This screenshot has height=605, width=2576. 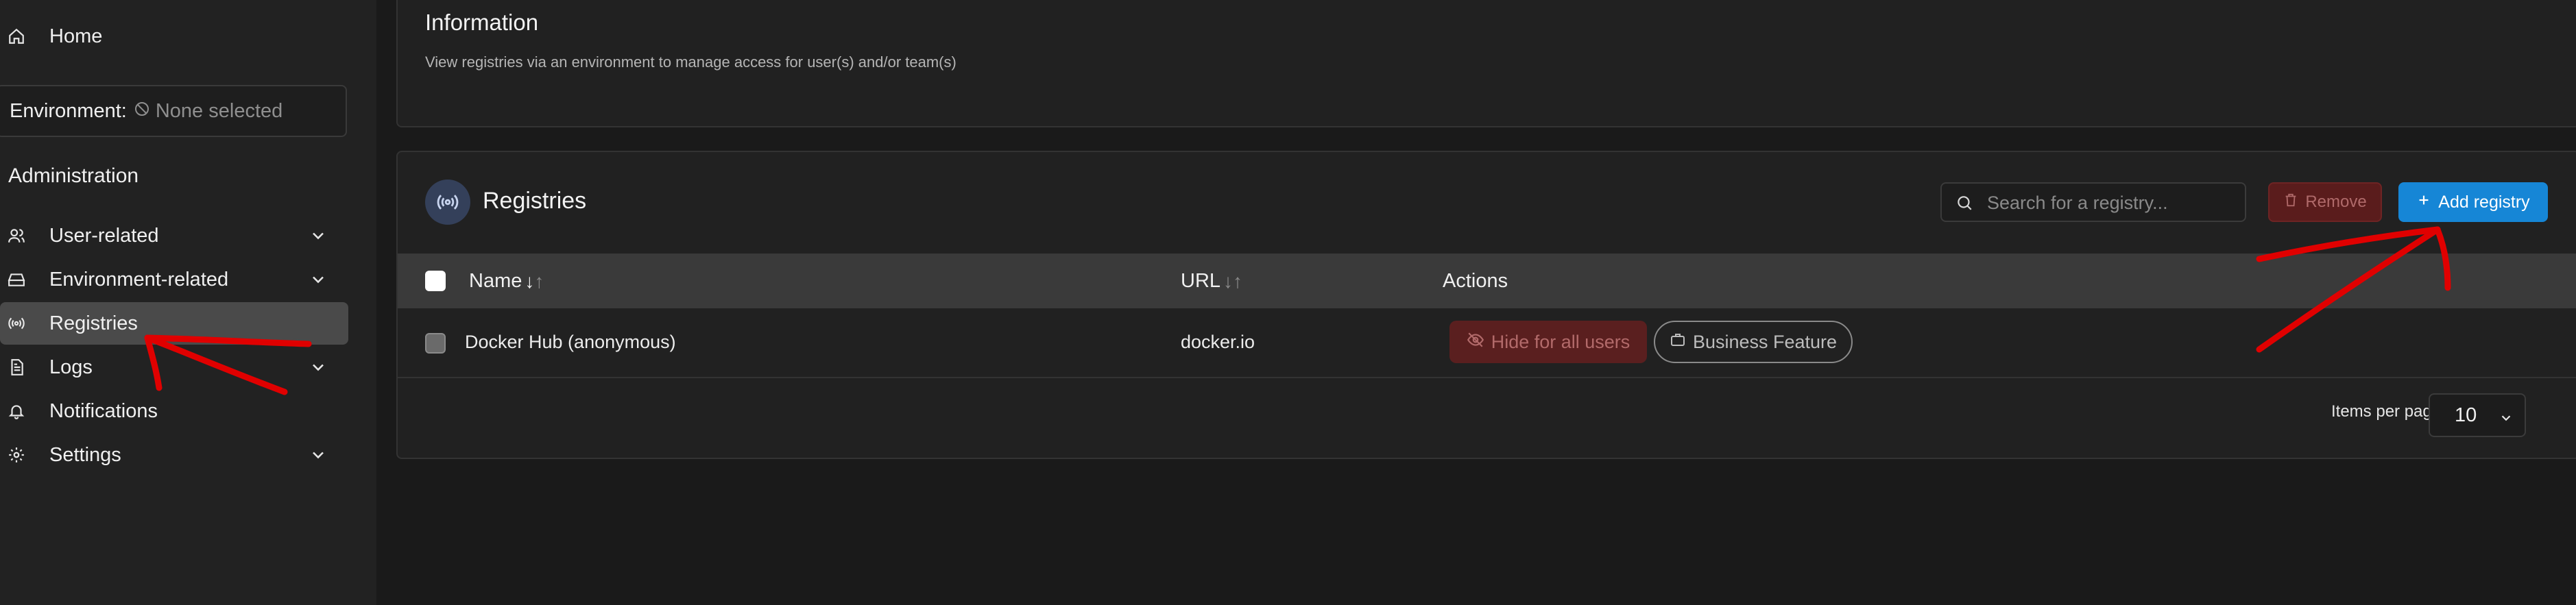 I want to click on sidebar-item-label: Registries, so click(x=94, y=323).